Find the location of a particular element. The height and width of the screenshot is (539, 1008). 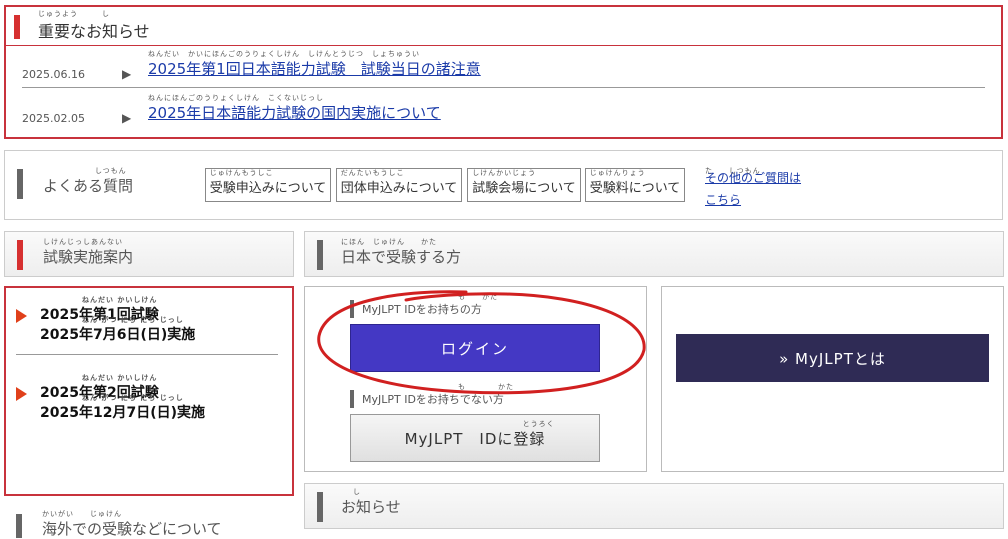

register-button: とうろく MyJLPT IDに登録 is located at coordinates (475, 438).